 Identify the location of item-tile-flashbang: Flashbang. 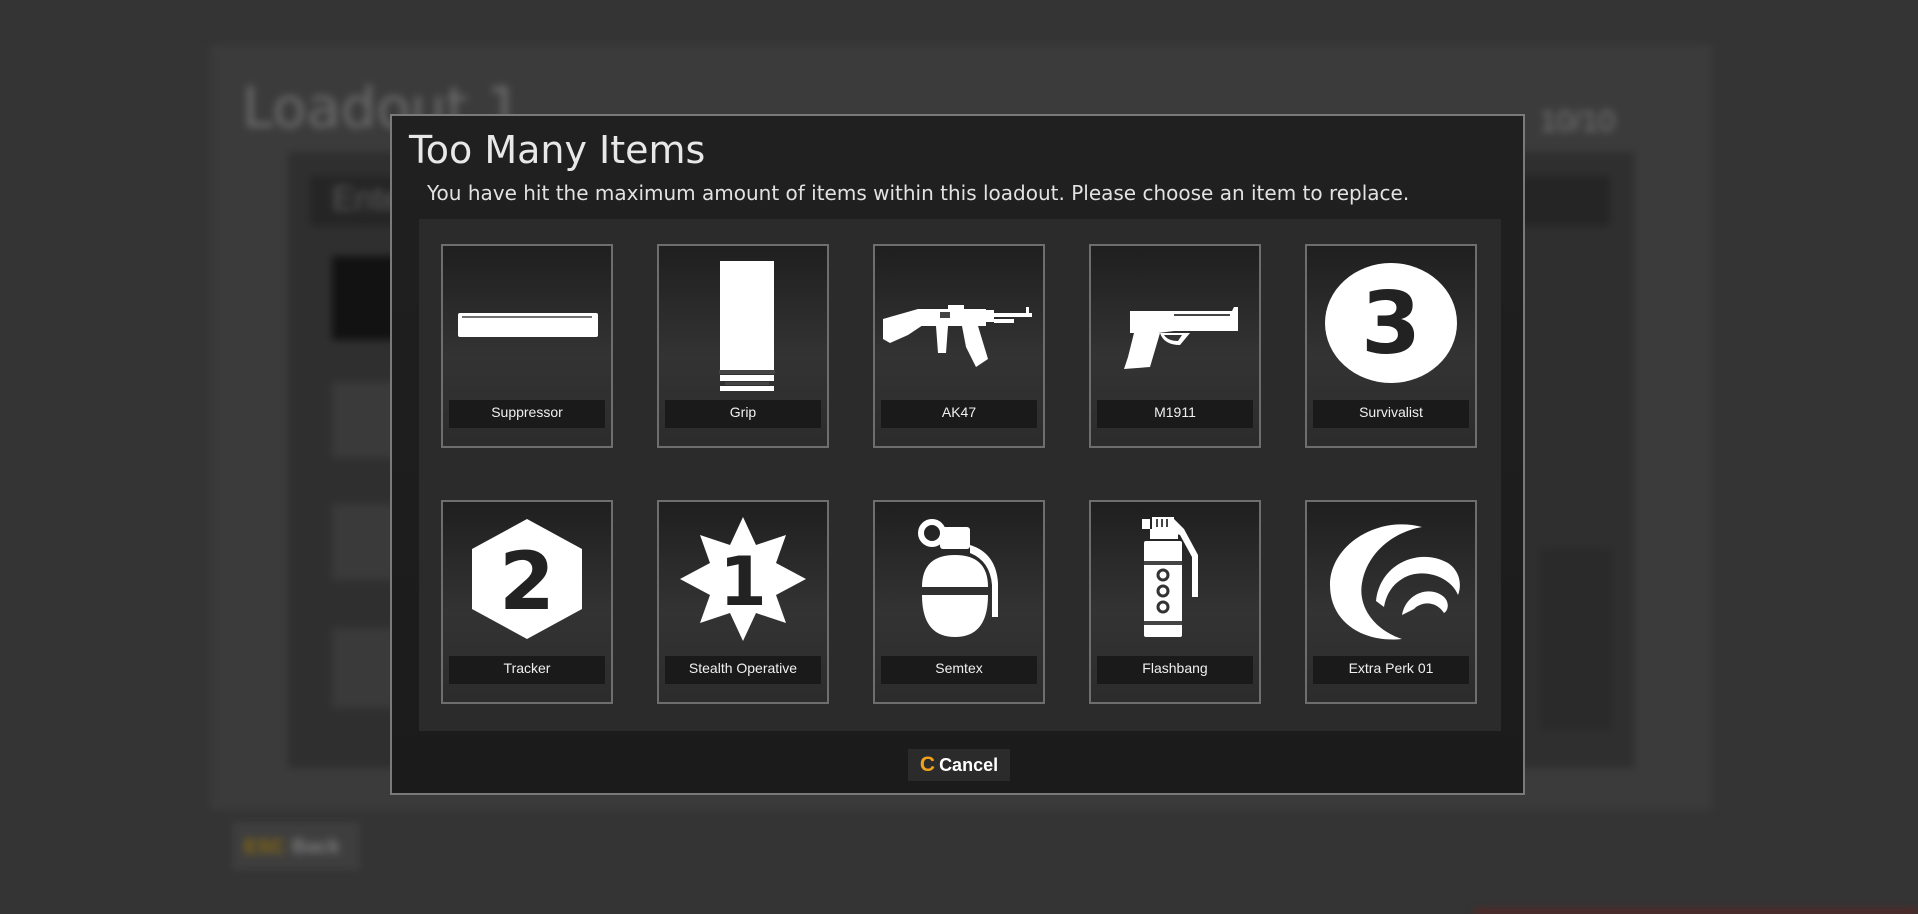
(1175, 602).